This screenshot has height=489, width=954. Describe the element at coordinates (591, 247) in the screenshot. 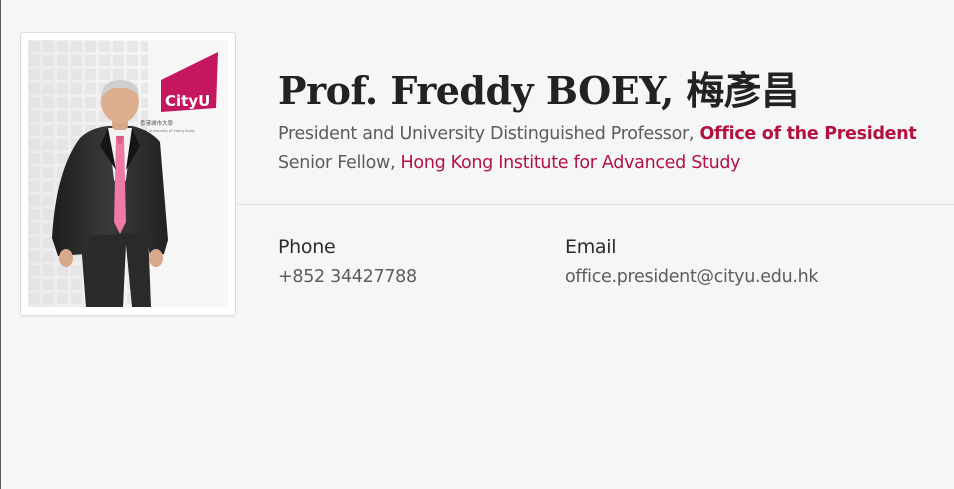

I see `email-label: Email` at that location.